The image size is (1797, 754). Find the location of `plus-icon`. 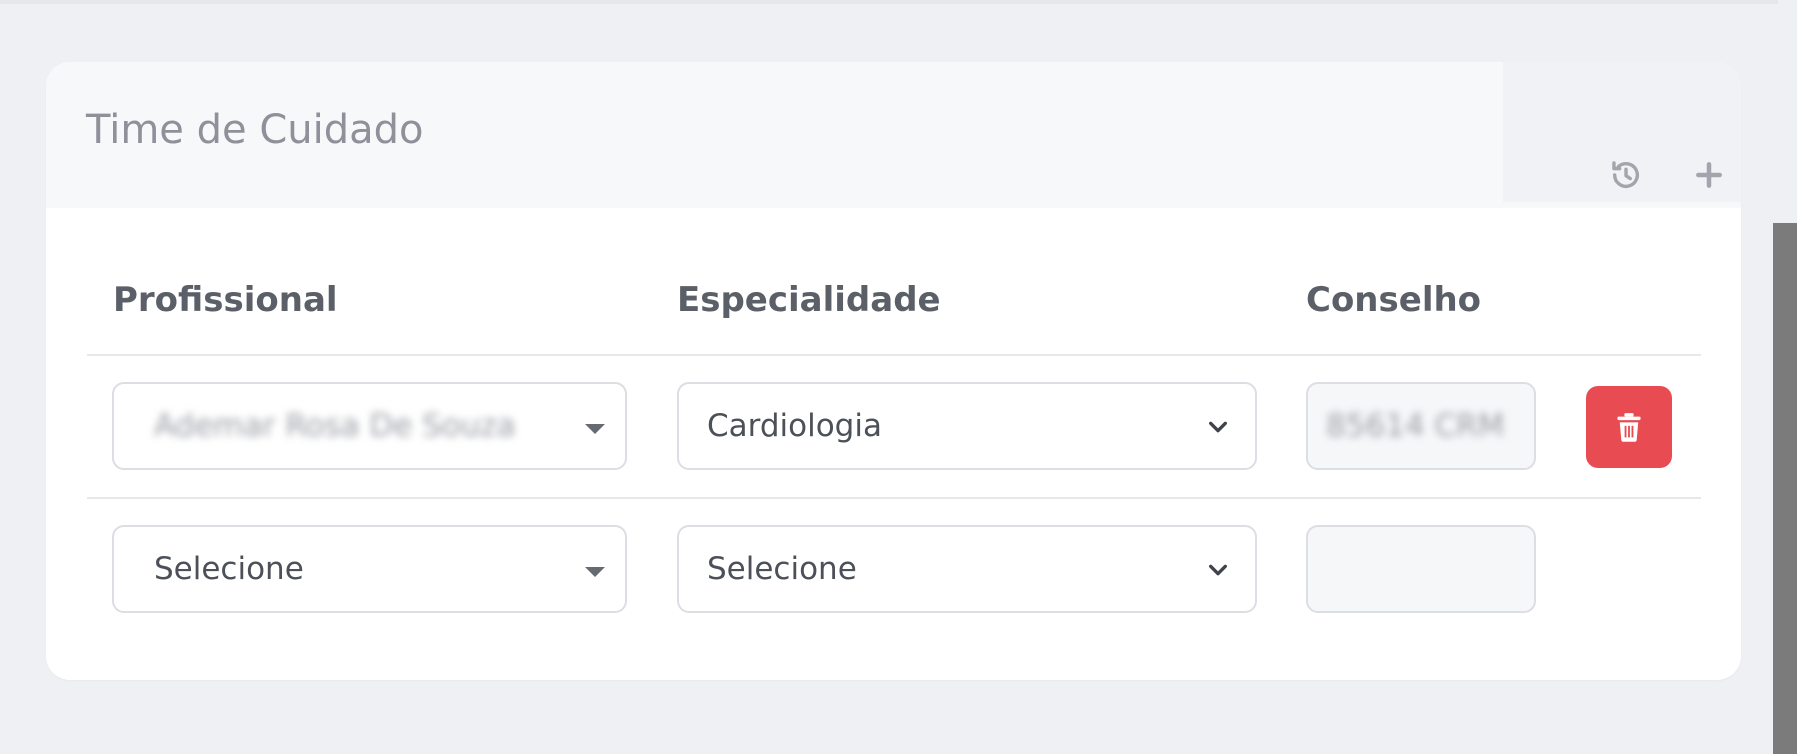

plus-icon is located at coordinates (1709, 175).